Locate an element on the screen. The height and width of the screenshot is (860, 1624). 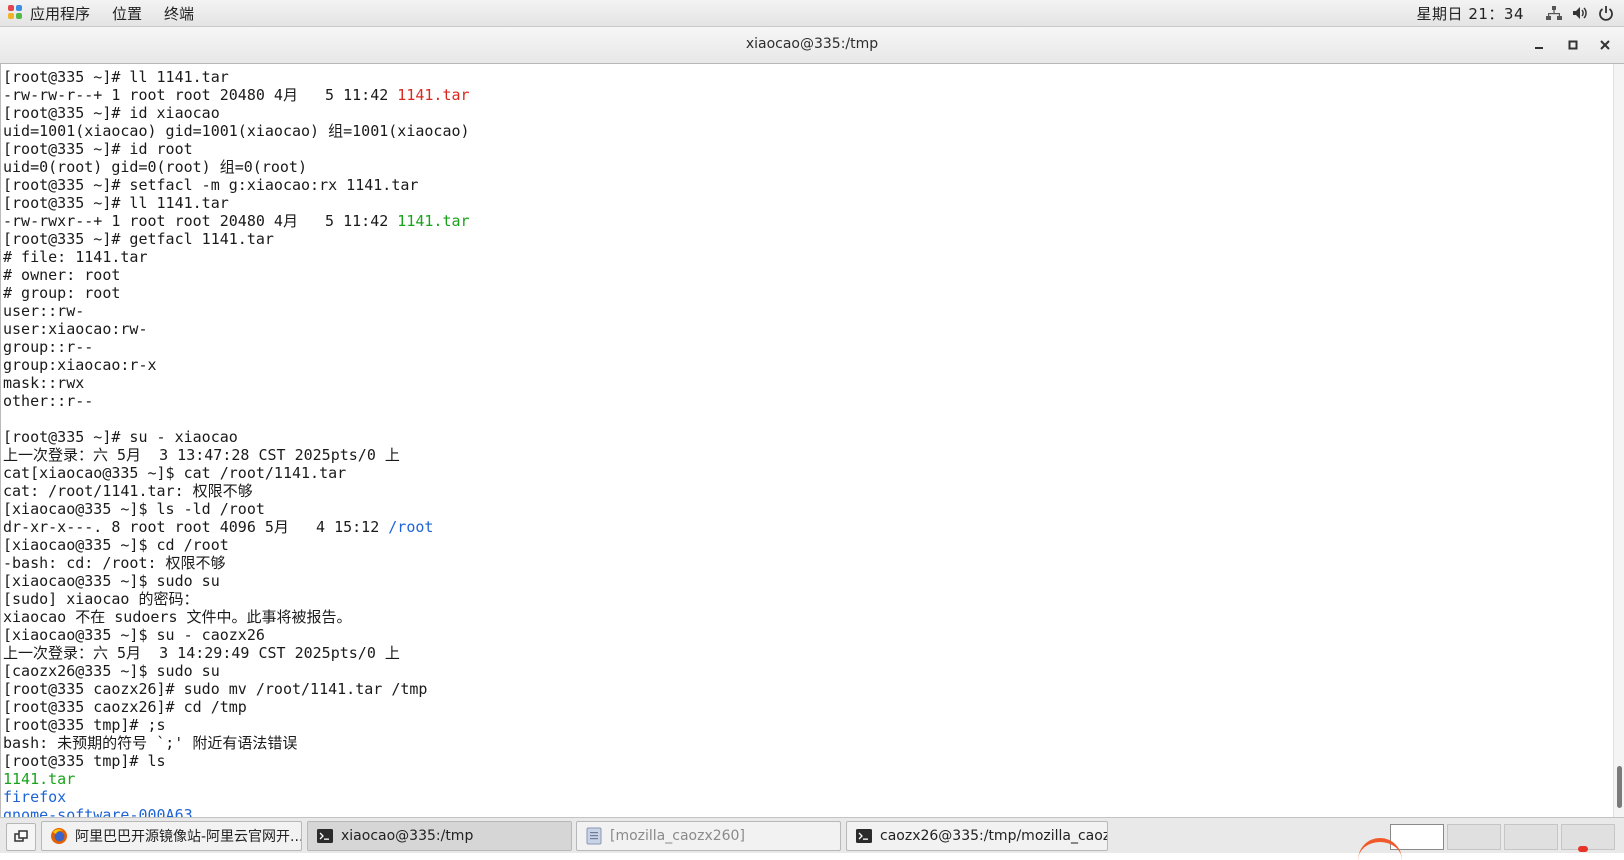
top-panel-right: 星期日 21：34 is located at coordinates (1520, 13).